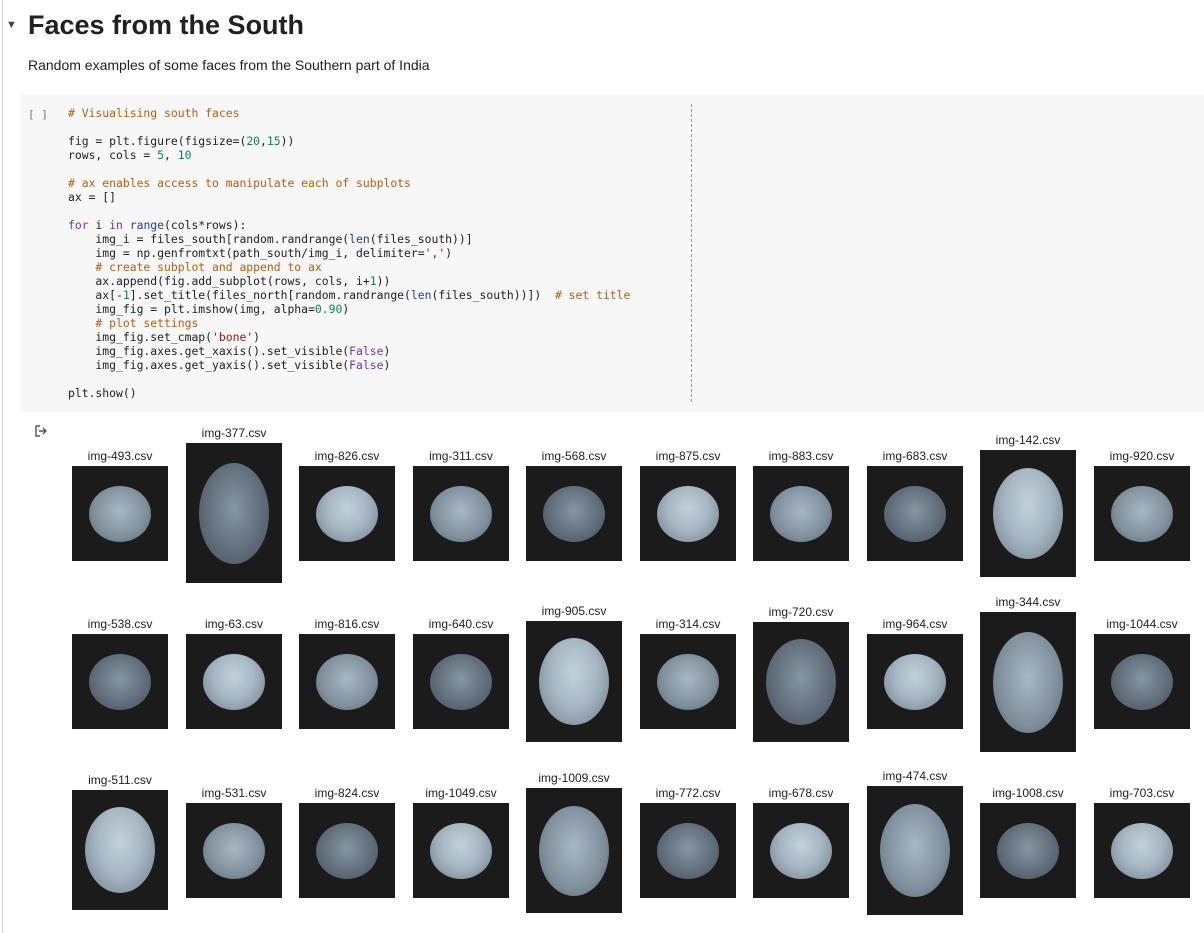  Describe the element at coordinates (691, 253) in the screenshot. I see `line-length-ruler` at that location.